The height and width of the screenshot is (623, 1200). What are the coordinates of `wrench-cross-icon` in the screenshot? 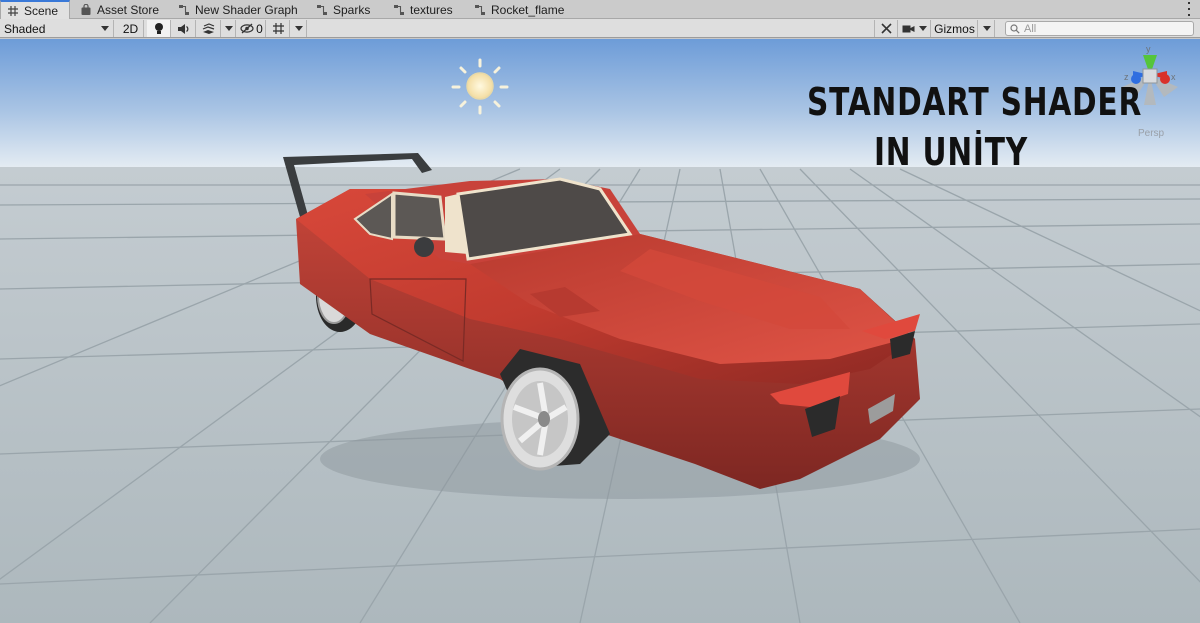 It's located at (886, 28).